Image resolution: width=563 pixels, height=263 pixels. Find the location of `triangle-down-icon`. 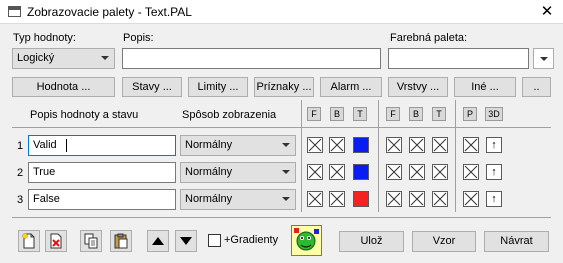

triangle-down-icon is located at coordinates (186, 241).